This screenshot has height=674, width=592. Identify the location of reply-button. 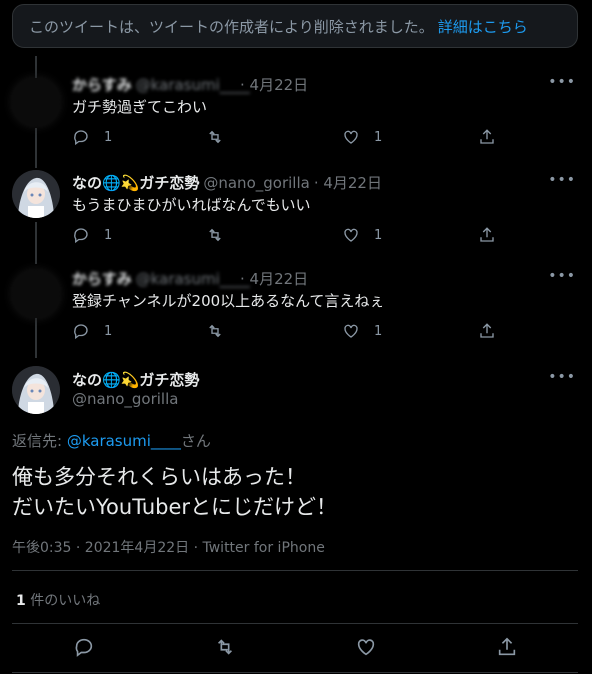
(84, 649).